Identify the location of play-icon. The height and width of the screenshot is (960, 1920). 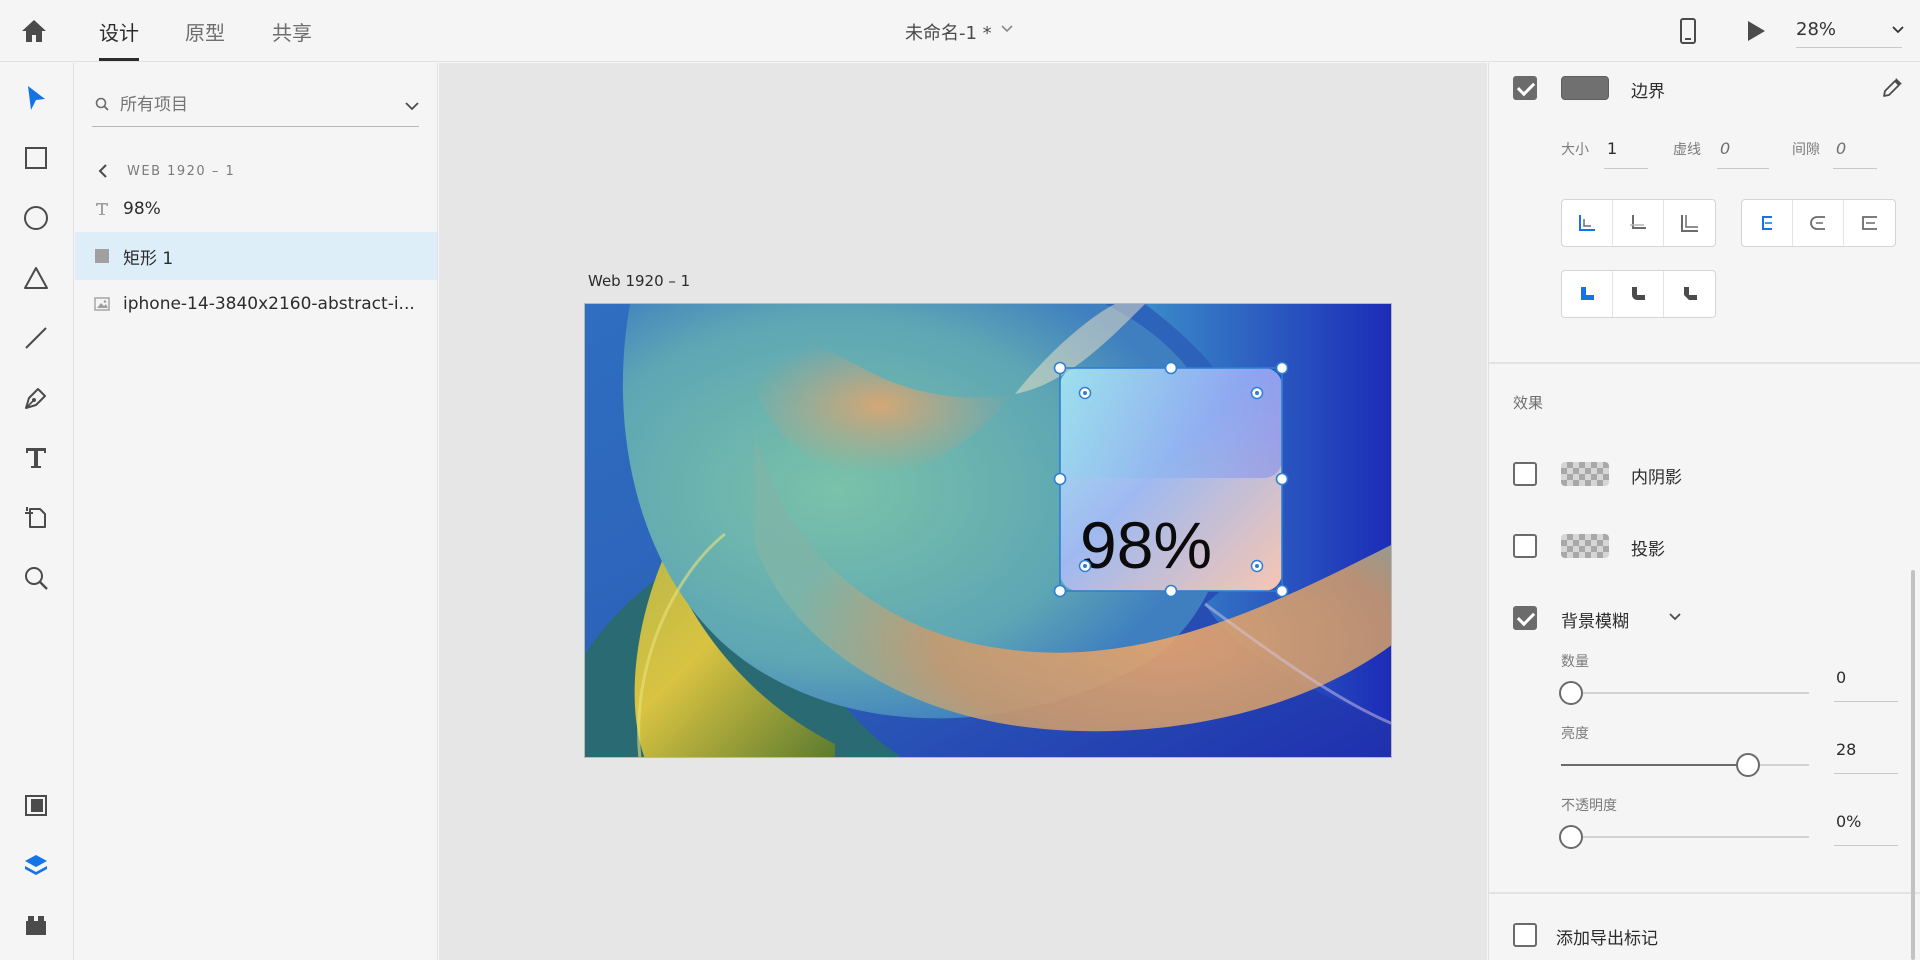
(1756, 31).